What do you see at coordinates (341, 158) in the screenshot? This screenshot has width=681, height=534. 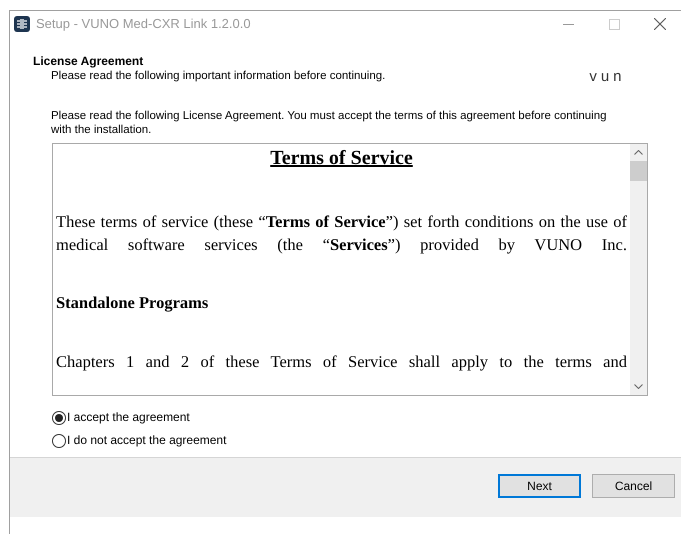 I see `license-title: Terms of Service` at bounding box center [341, 158].